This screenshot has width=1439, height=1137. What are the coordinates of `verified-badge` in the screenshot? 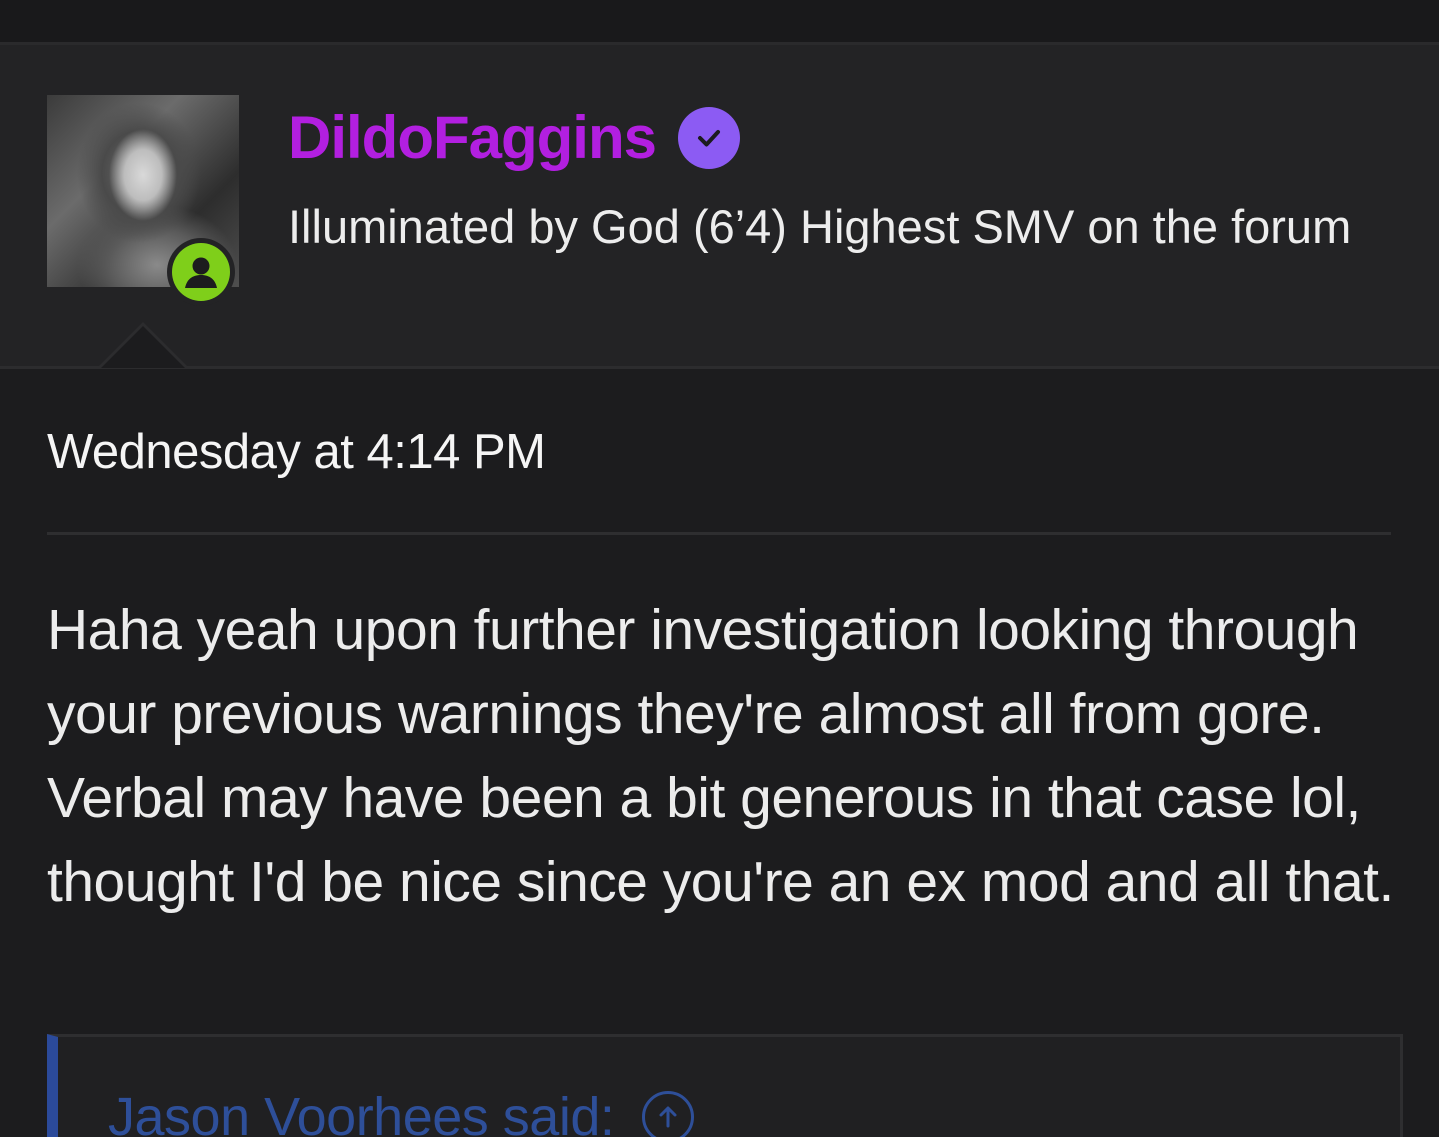 It's located at (708, 138).